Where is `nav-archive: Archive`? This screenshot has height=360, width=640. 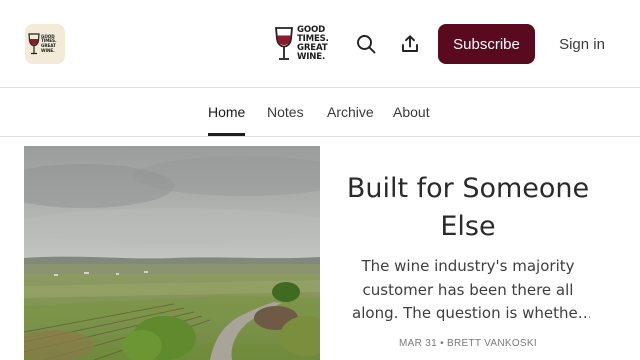 nav-archive: Archive is located at coordinates (350, 112).